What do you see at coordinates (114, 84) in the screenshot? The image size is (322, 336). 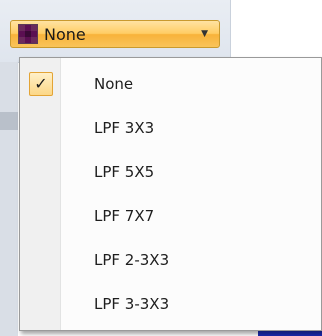 I see `menu-item-label: None` at bounding box center [114, 84].